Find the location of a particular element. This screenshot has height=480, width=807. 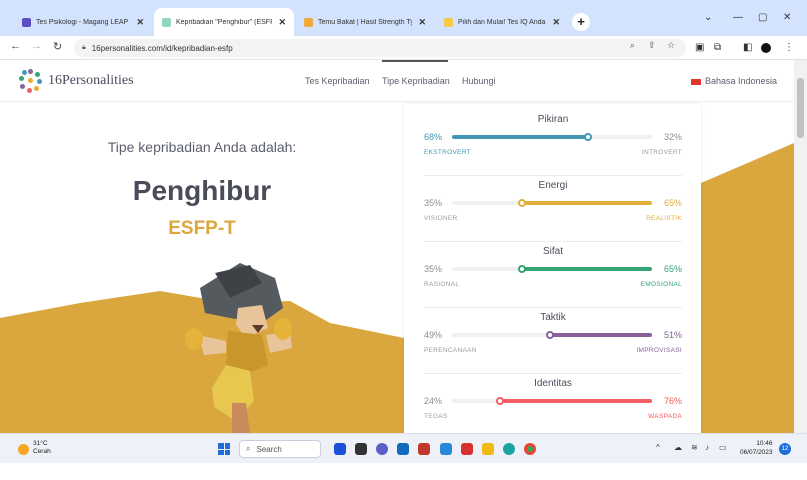

trait-row: Taktik 49% 51% PERENCANAAN IMPROVISASI is located at coordinates (553, 344).